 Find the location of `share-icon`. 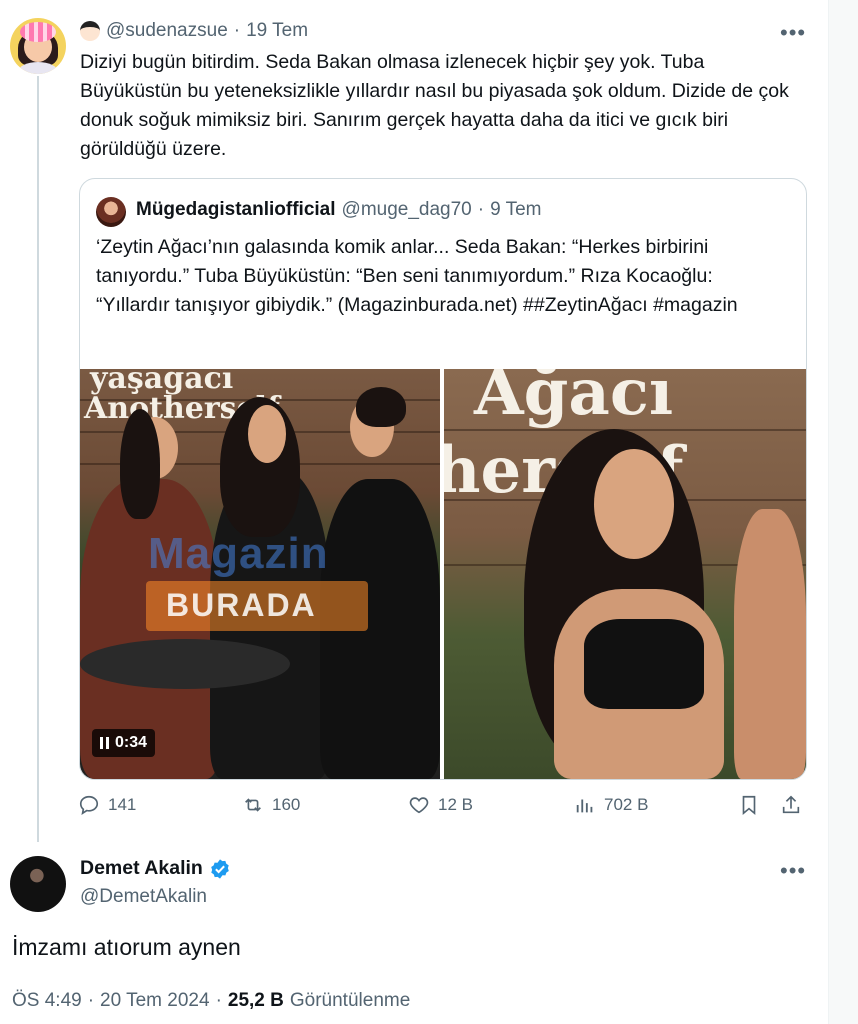

share-icon is located at coordinates (791, 804).